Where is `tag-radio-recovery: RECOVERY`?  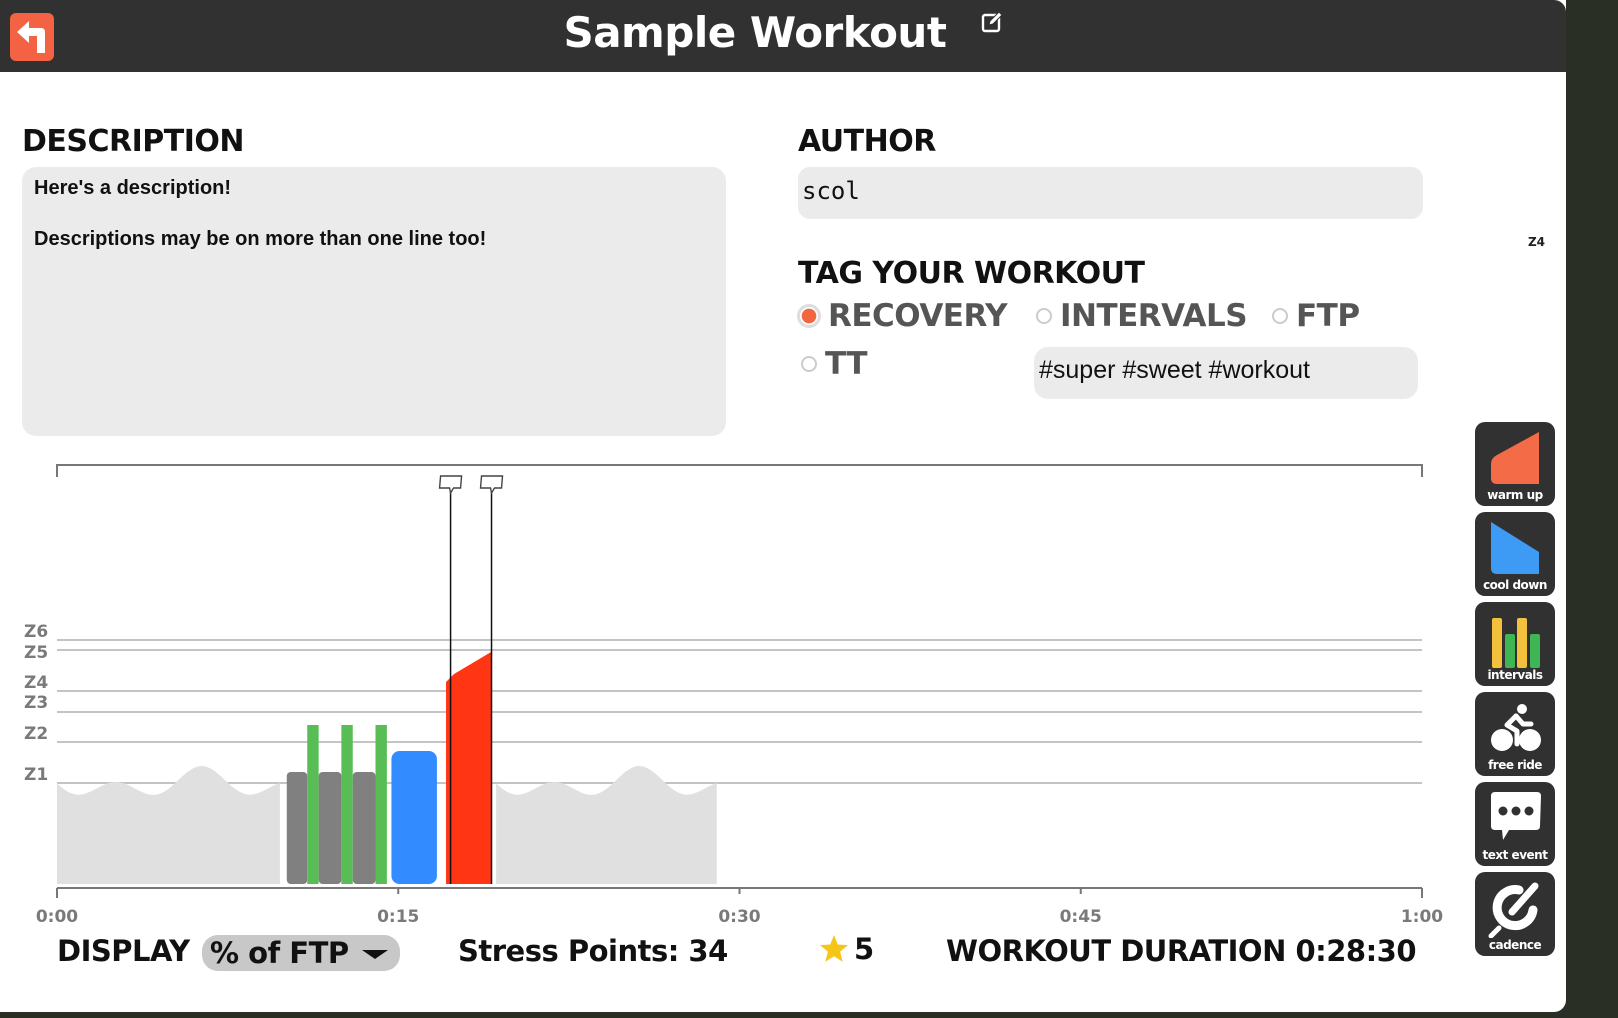 tag-radio-recovery: RECOVERY is located at coordinates (902, 316).